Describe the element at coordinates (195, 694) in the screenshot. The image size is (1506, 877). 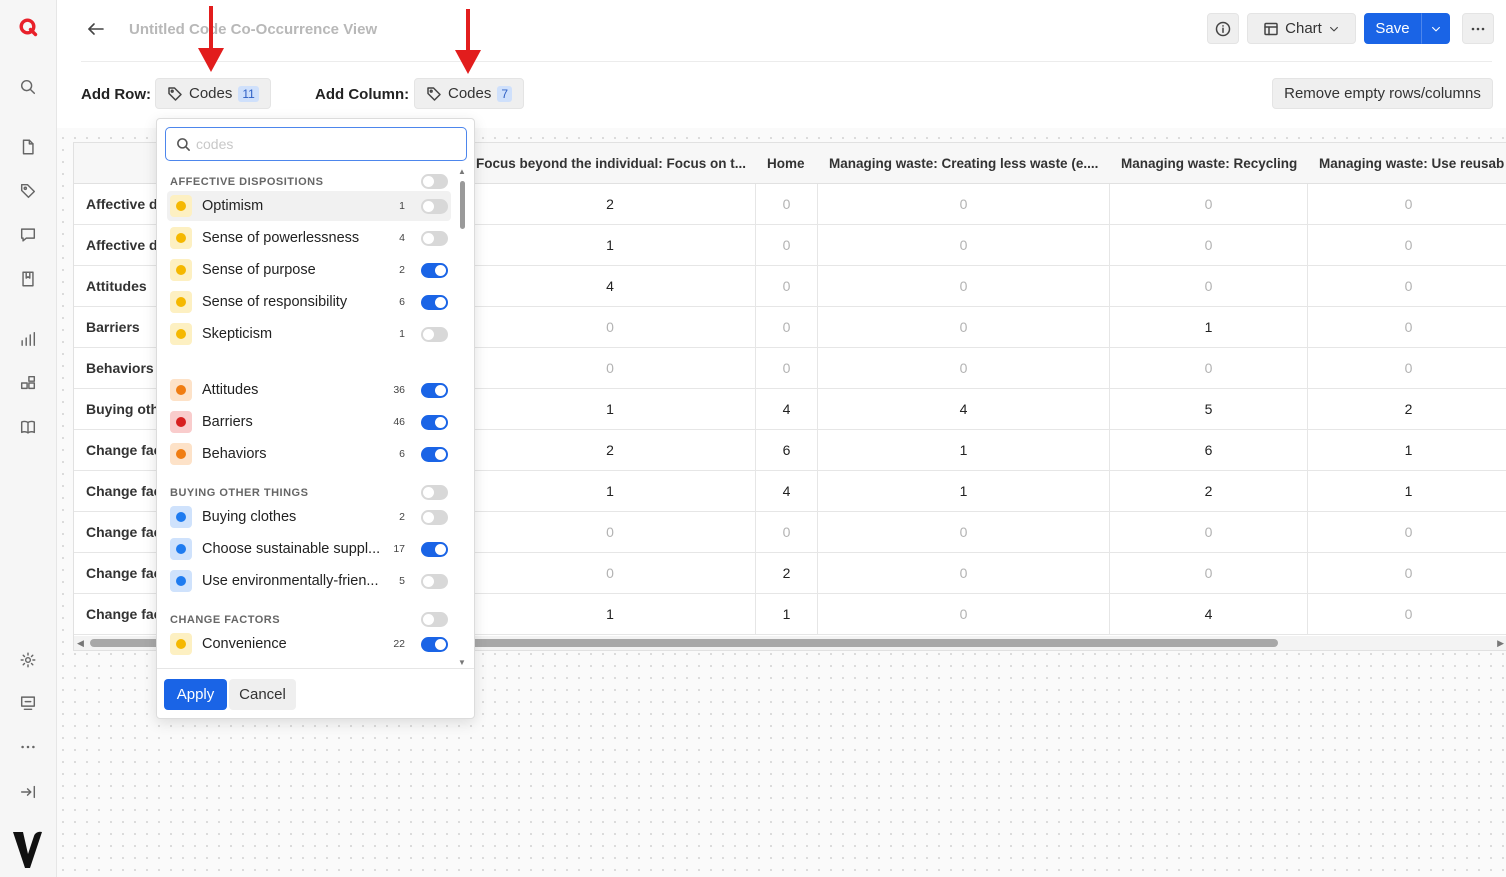
I see `apply-button: Apply` at that location.